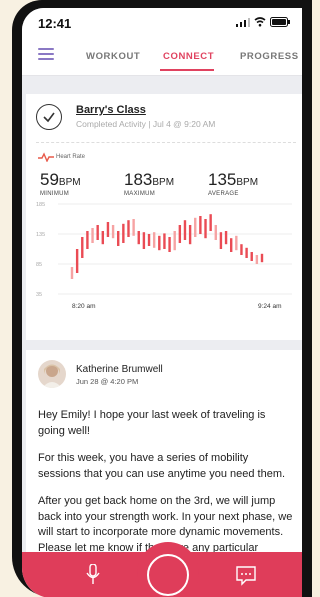 This screenshot has height=597, width=320. What do you see at coordinates (140, 194) in the screenshot?
I see `stat-label: MAXIMUM` at bounding box center [140, 194].